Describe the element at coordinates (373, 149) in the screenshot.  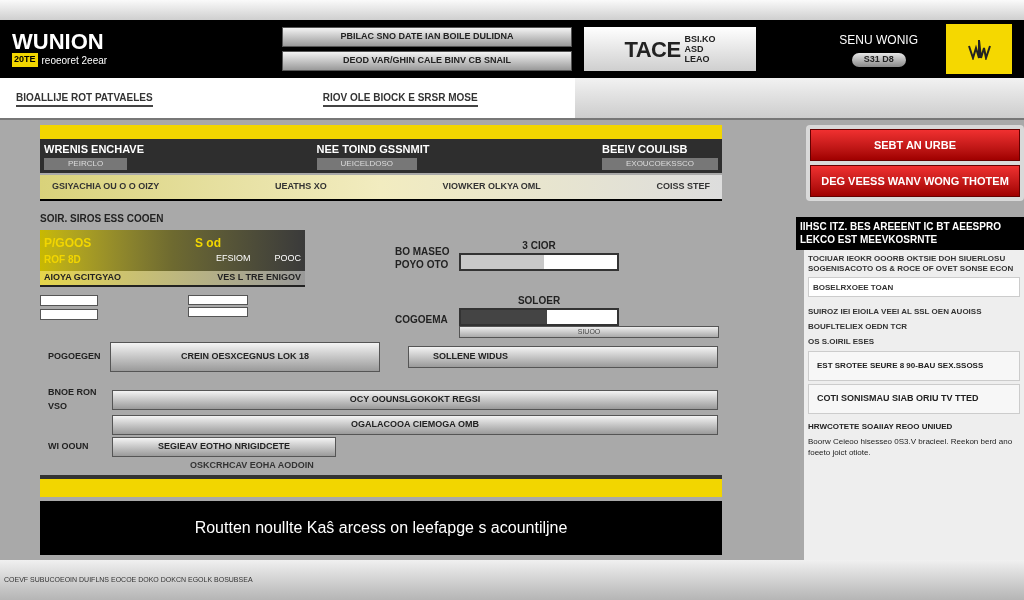
I see `column-title: NEE TOIND GSSNMIT` at that location.